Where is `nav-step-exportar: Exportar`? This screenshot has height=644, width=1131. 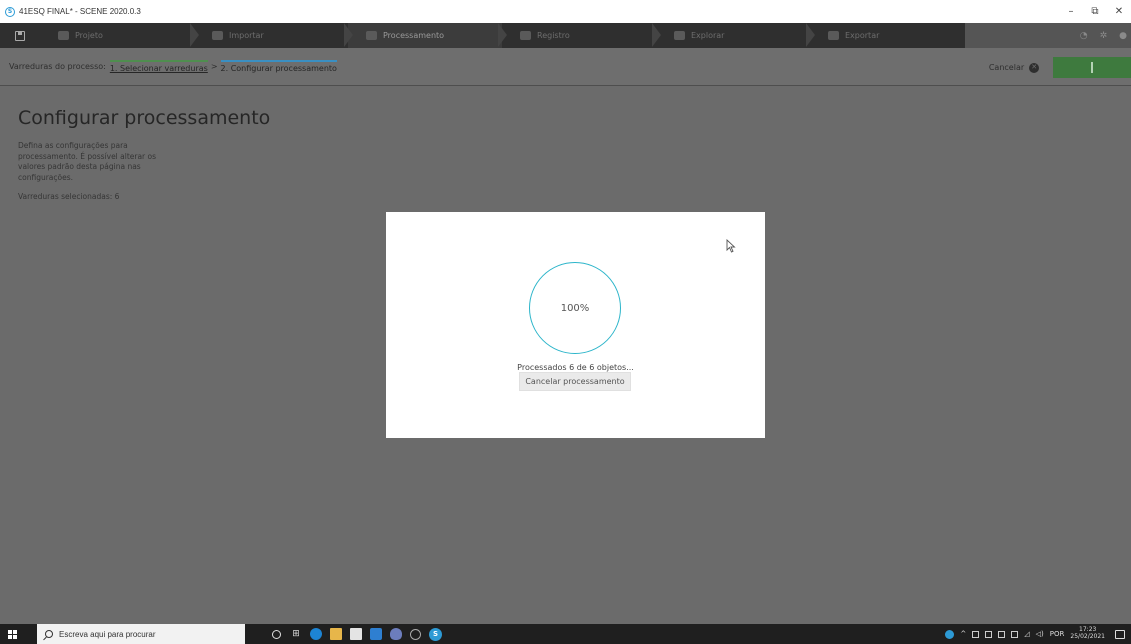 nav-step-exportar: Exportar is located at coordinates (885, 35).